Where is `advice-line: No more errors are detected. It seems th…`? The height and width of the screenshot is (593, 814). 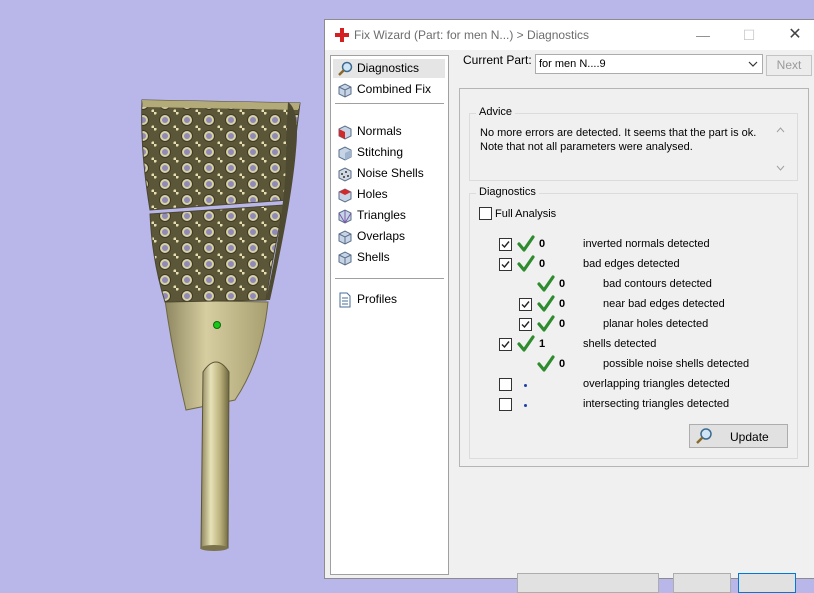
advice-line: No more errors are detected. It seems th… is located at coordinates (618, 133).